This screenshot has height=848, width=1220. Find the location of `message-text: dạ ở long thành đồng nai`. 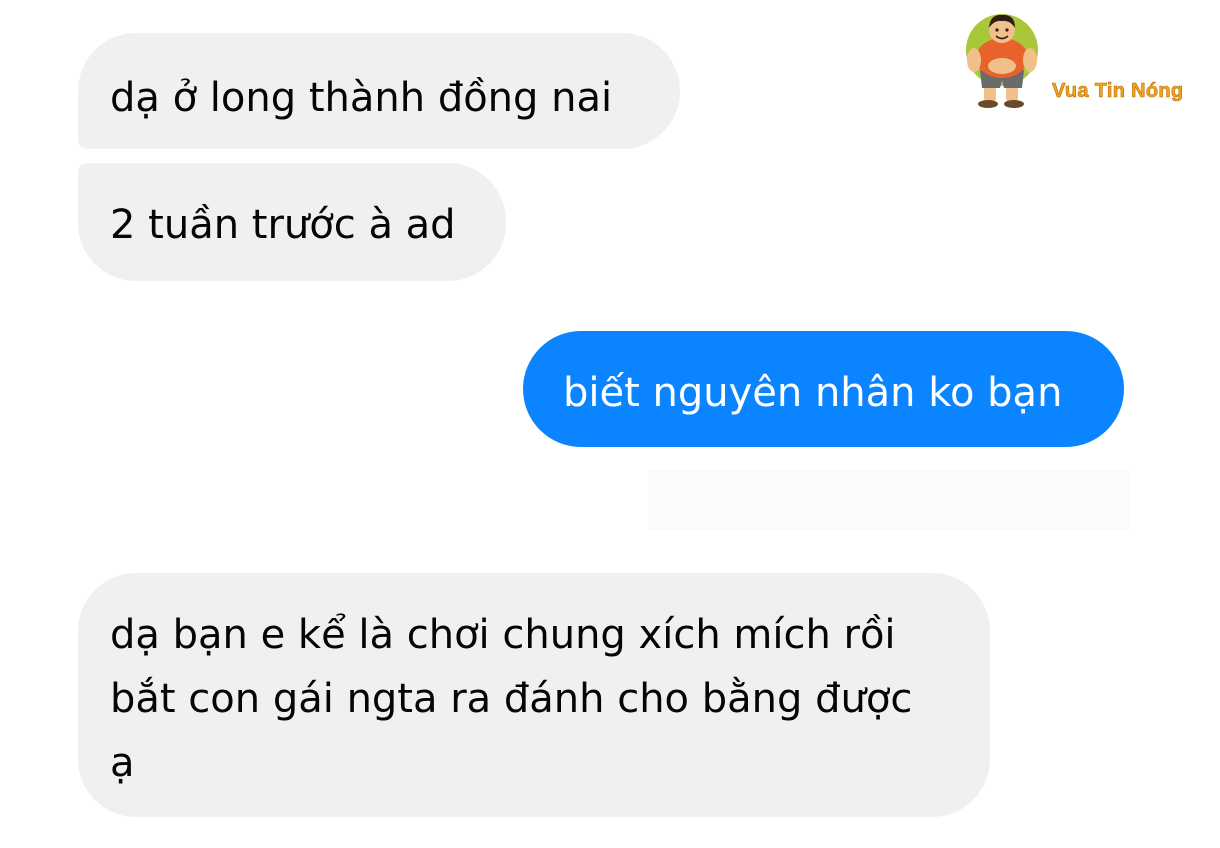

message-text: dạ ở long thành đồng nai is located at coordinates (361, 98).